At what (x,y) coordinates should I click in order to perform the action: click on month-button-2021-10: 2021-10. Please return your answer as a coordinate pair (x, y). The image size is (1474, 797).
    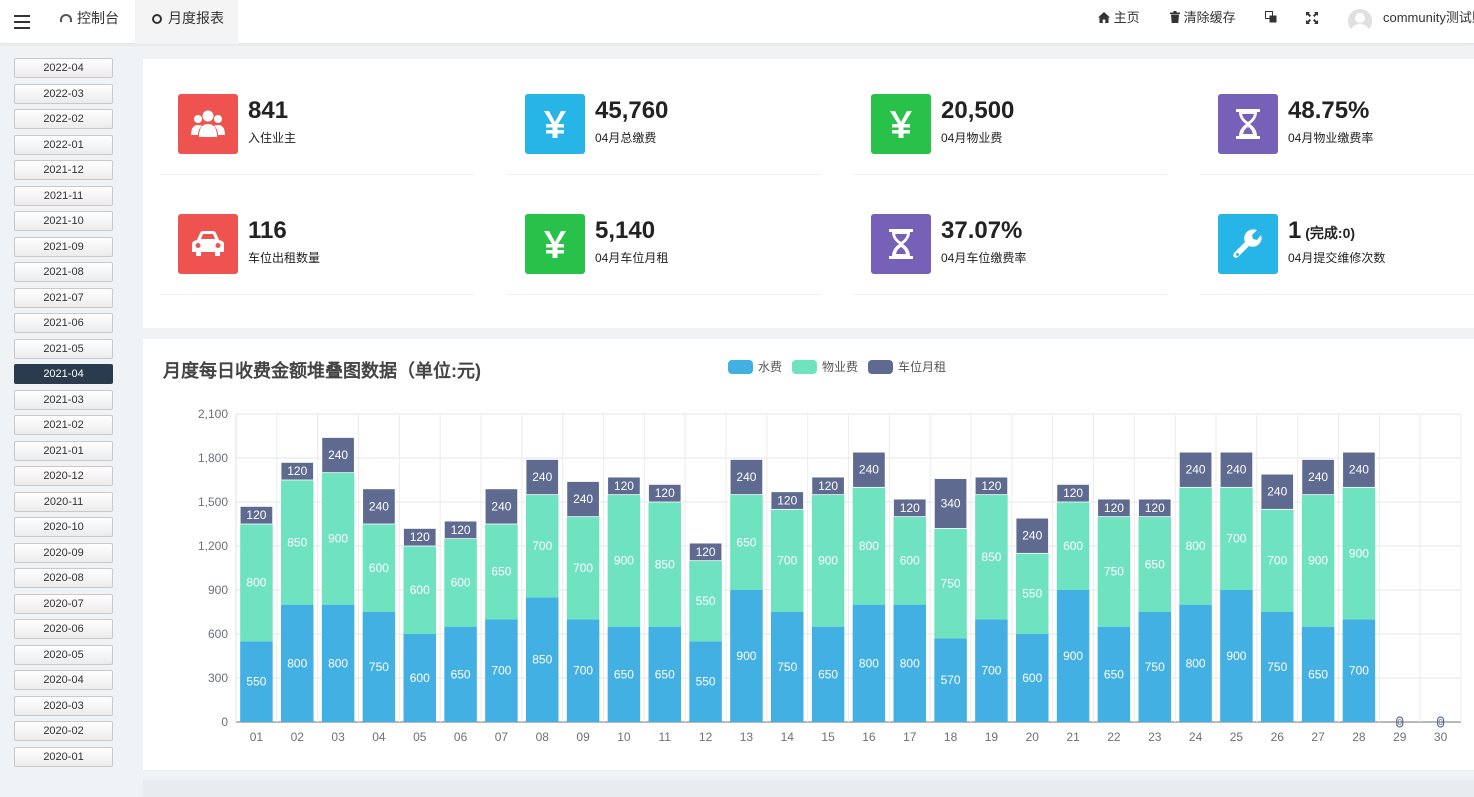
    Looking at the image, I should click on (63, 221).